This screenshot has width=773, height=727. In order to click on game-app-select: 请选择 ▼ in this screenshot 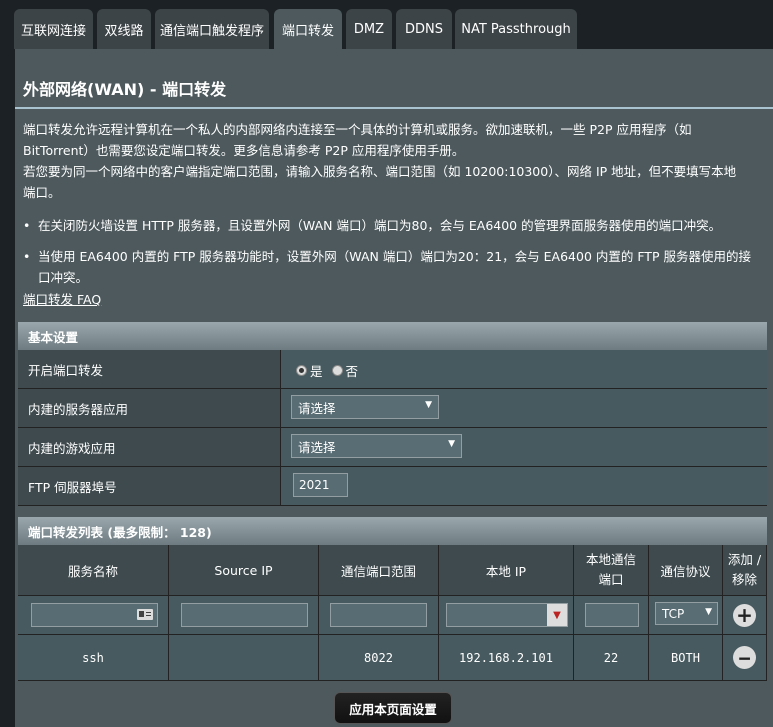, I will do `click(376, 446)`.